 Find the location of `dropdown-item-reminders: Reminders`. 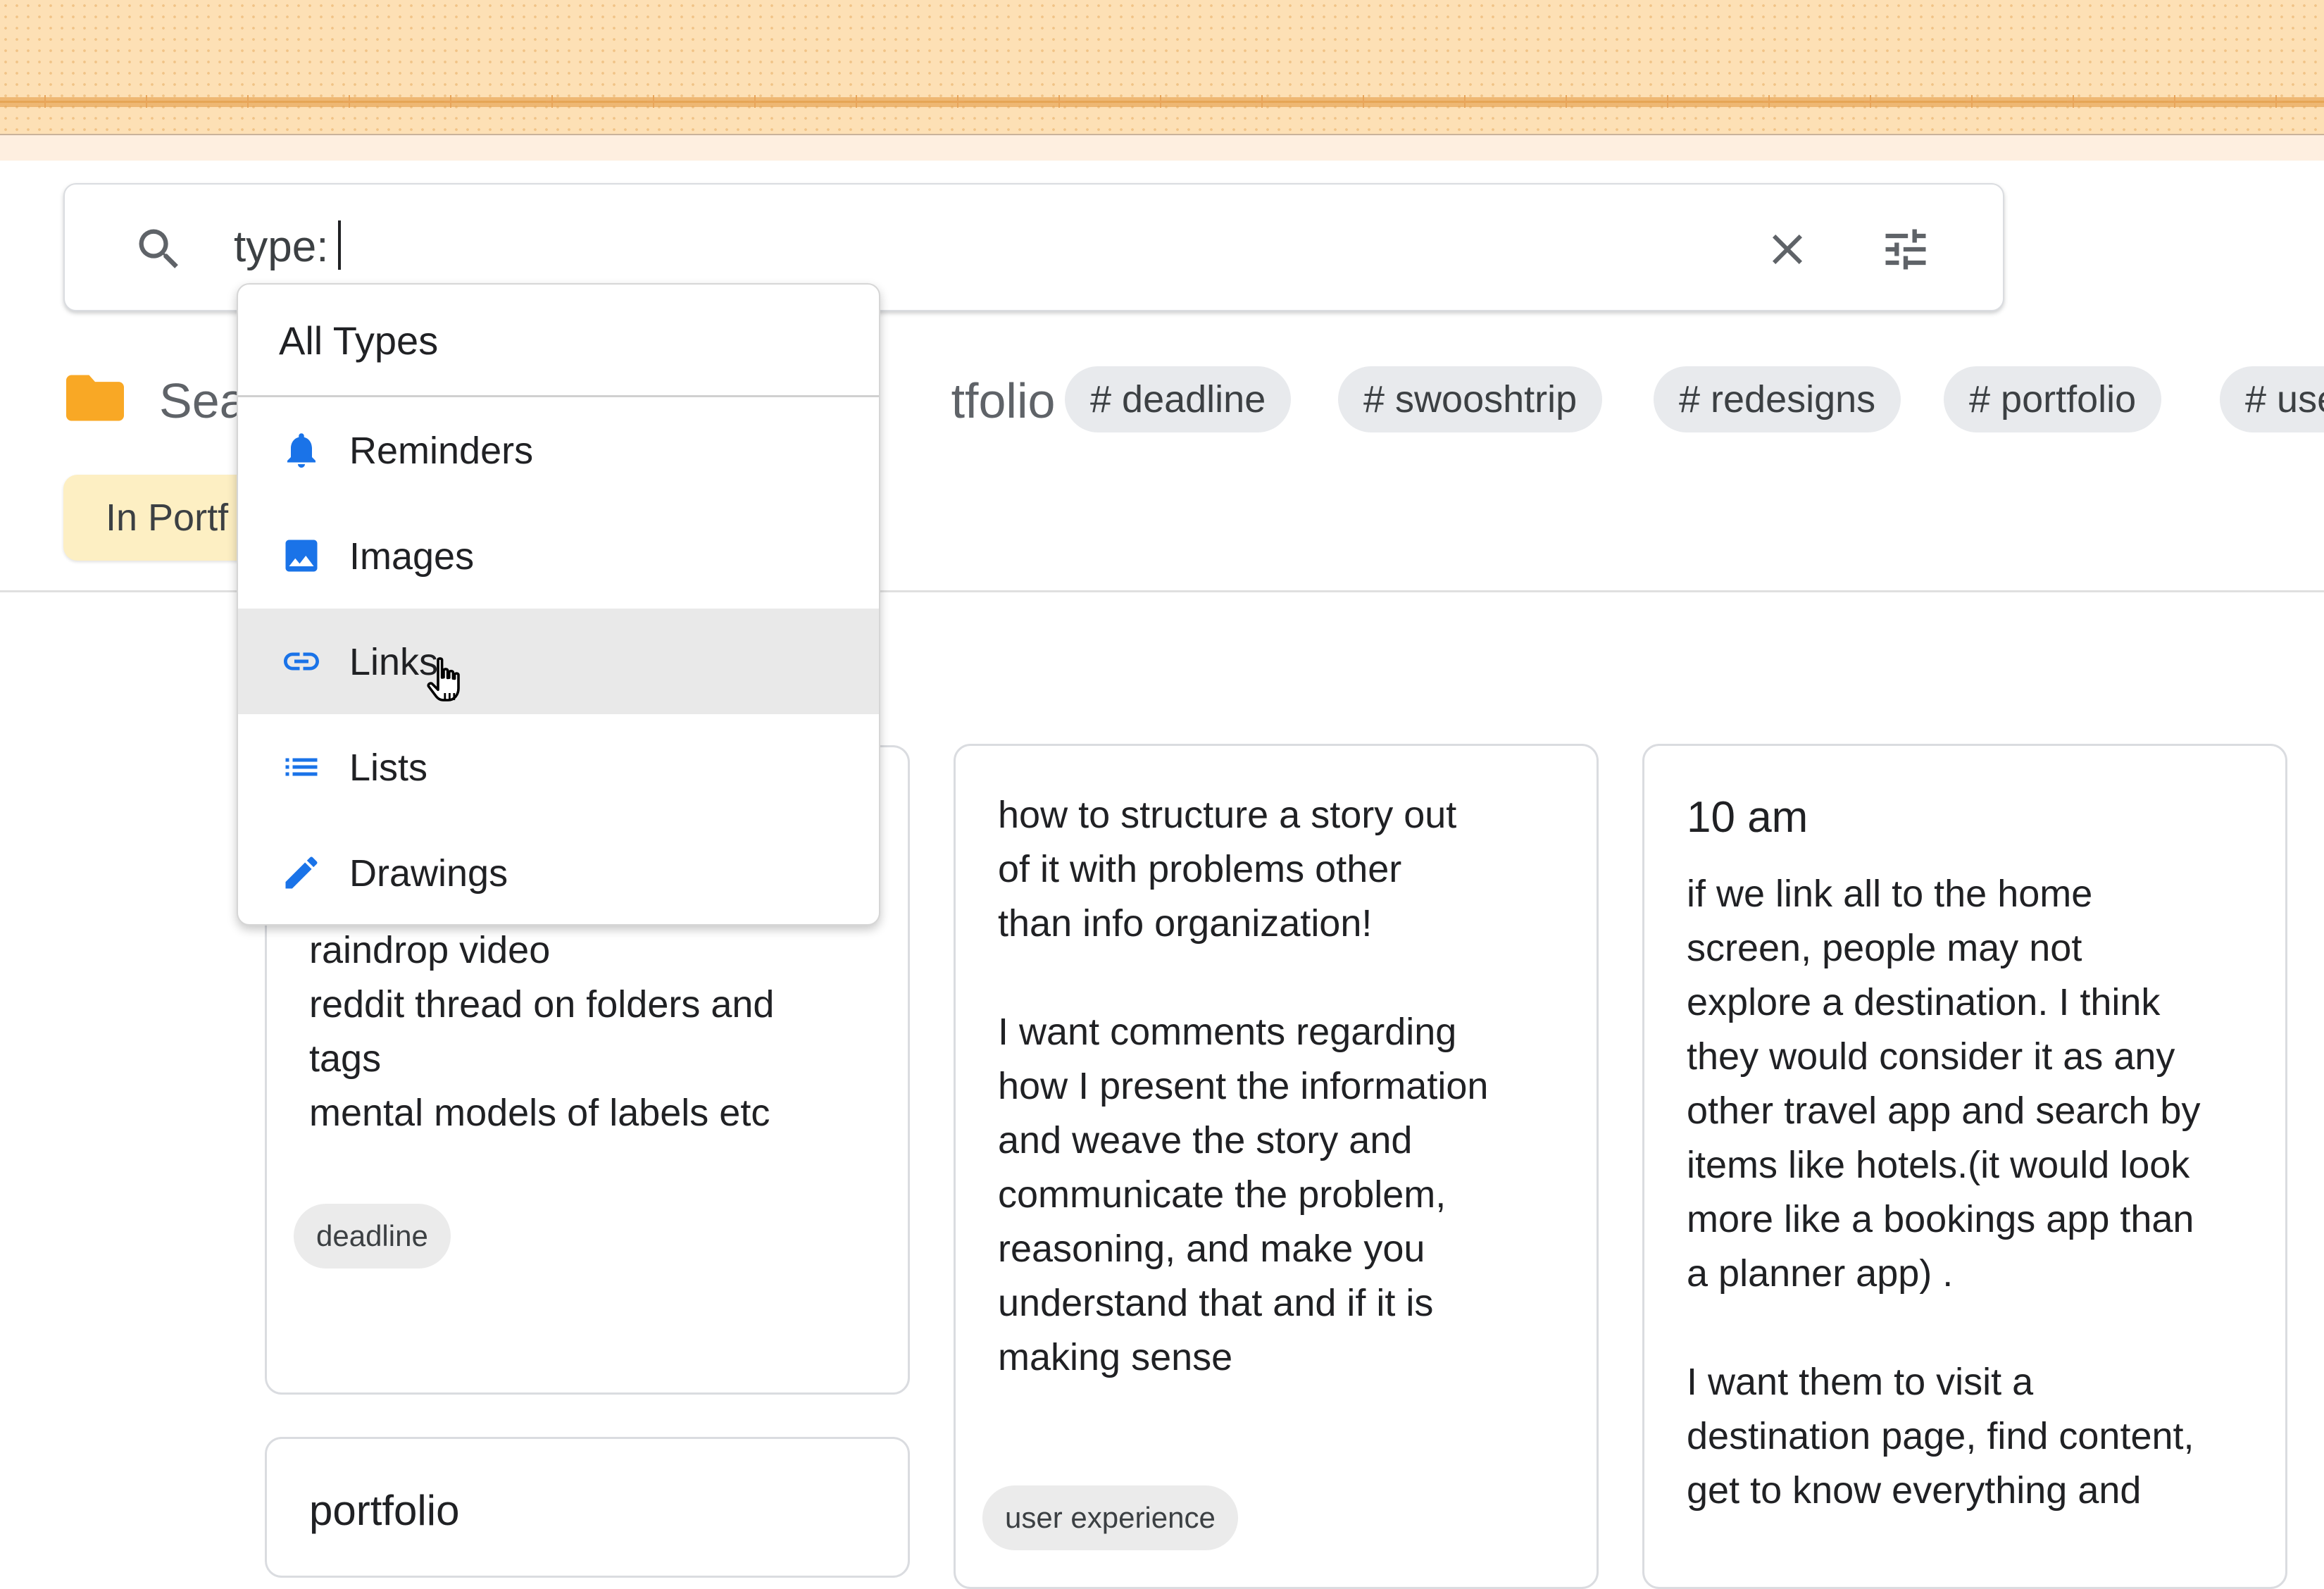

dropdown-item-reminders: Reminders is located at coordinates (558, 450).